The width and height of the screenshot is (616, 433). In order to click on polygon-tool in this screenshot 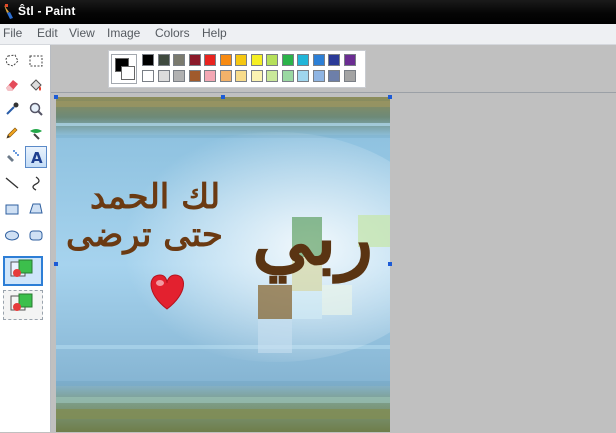, I will do `click(36, 209)`.